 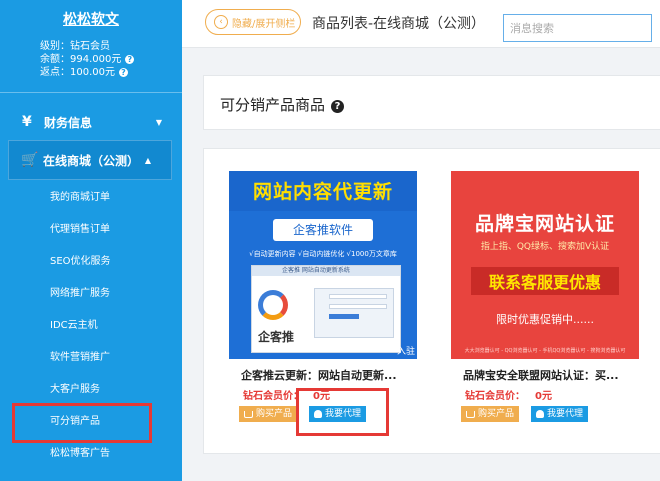 I want to click on image-title: 品牌宝网站认证, so click(x=544, y=224).